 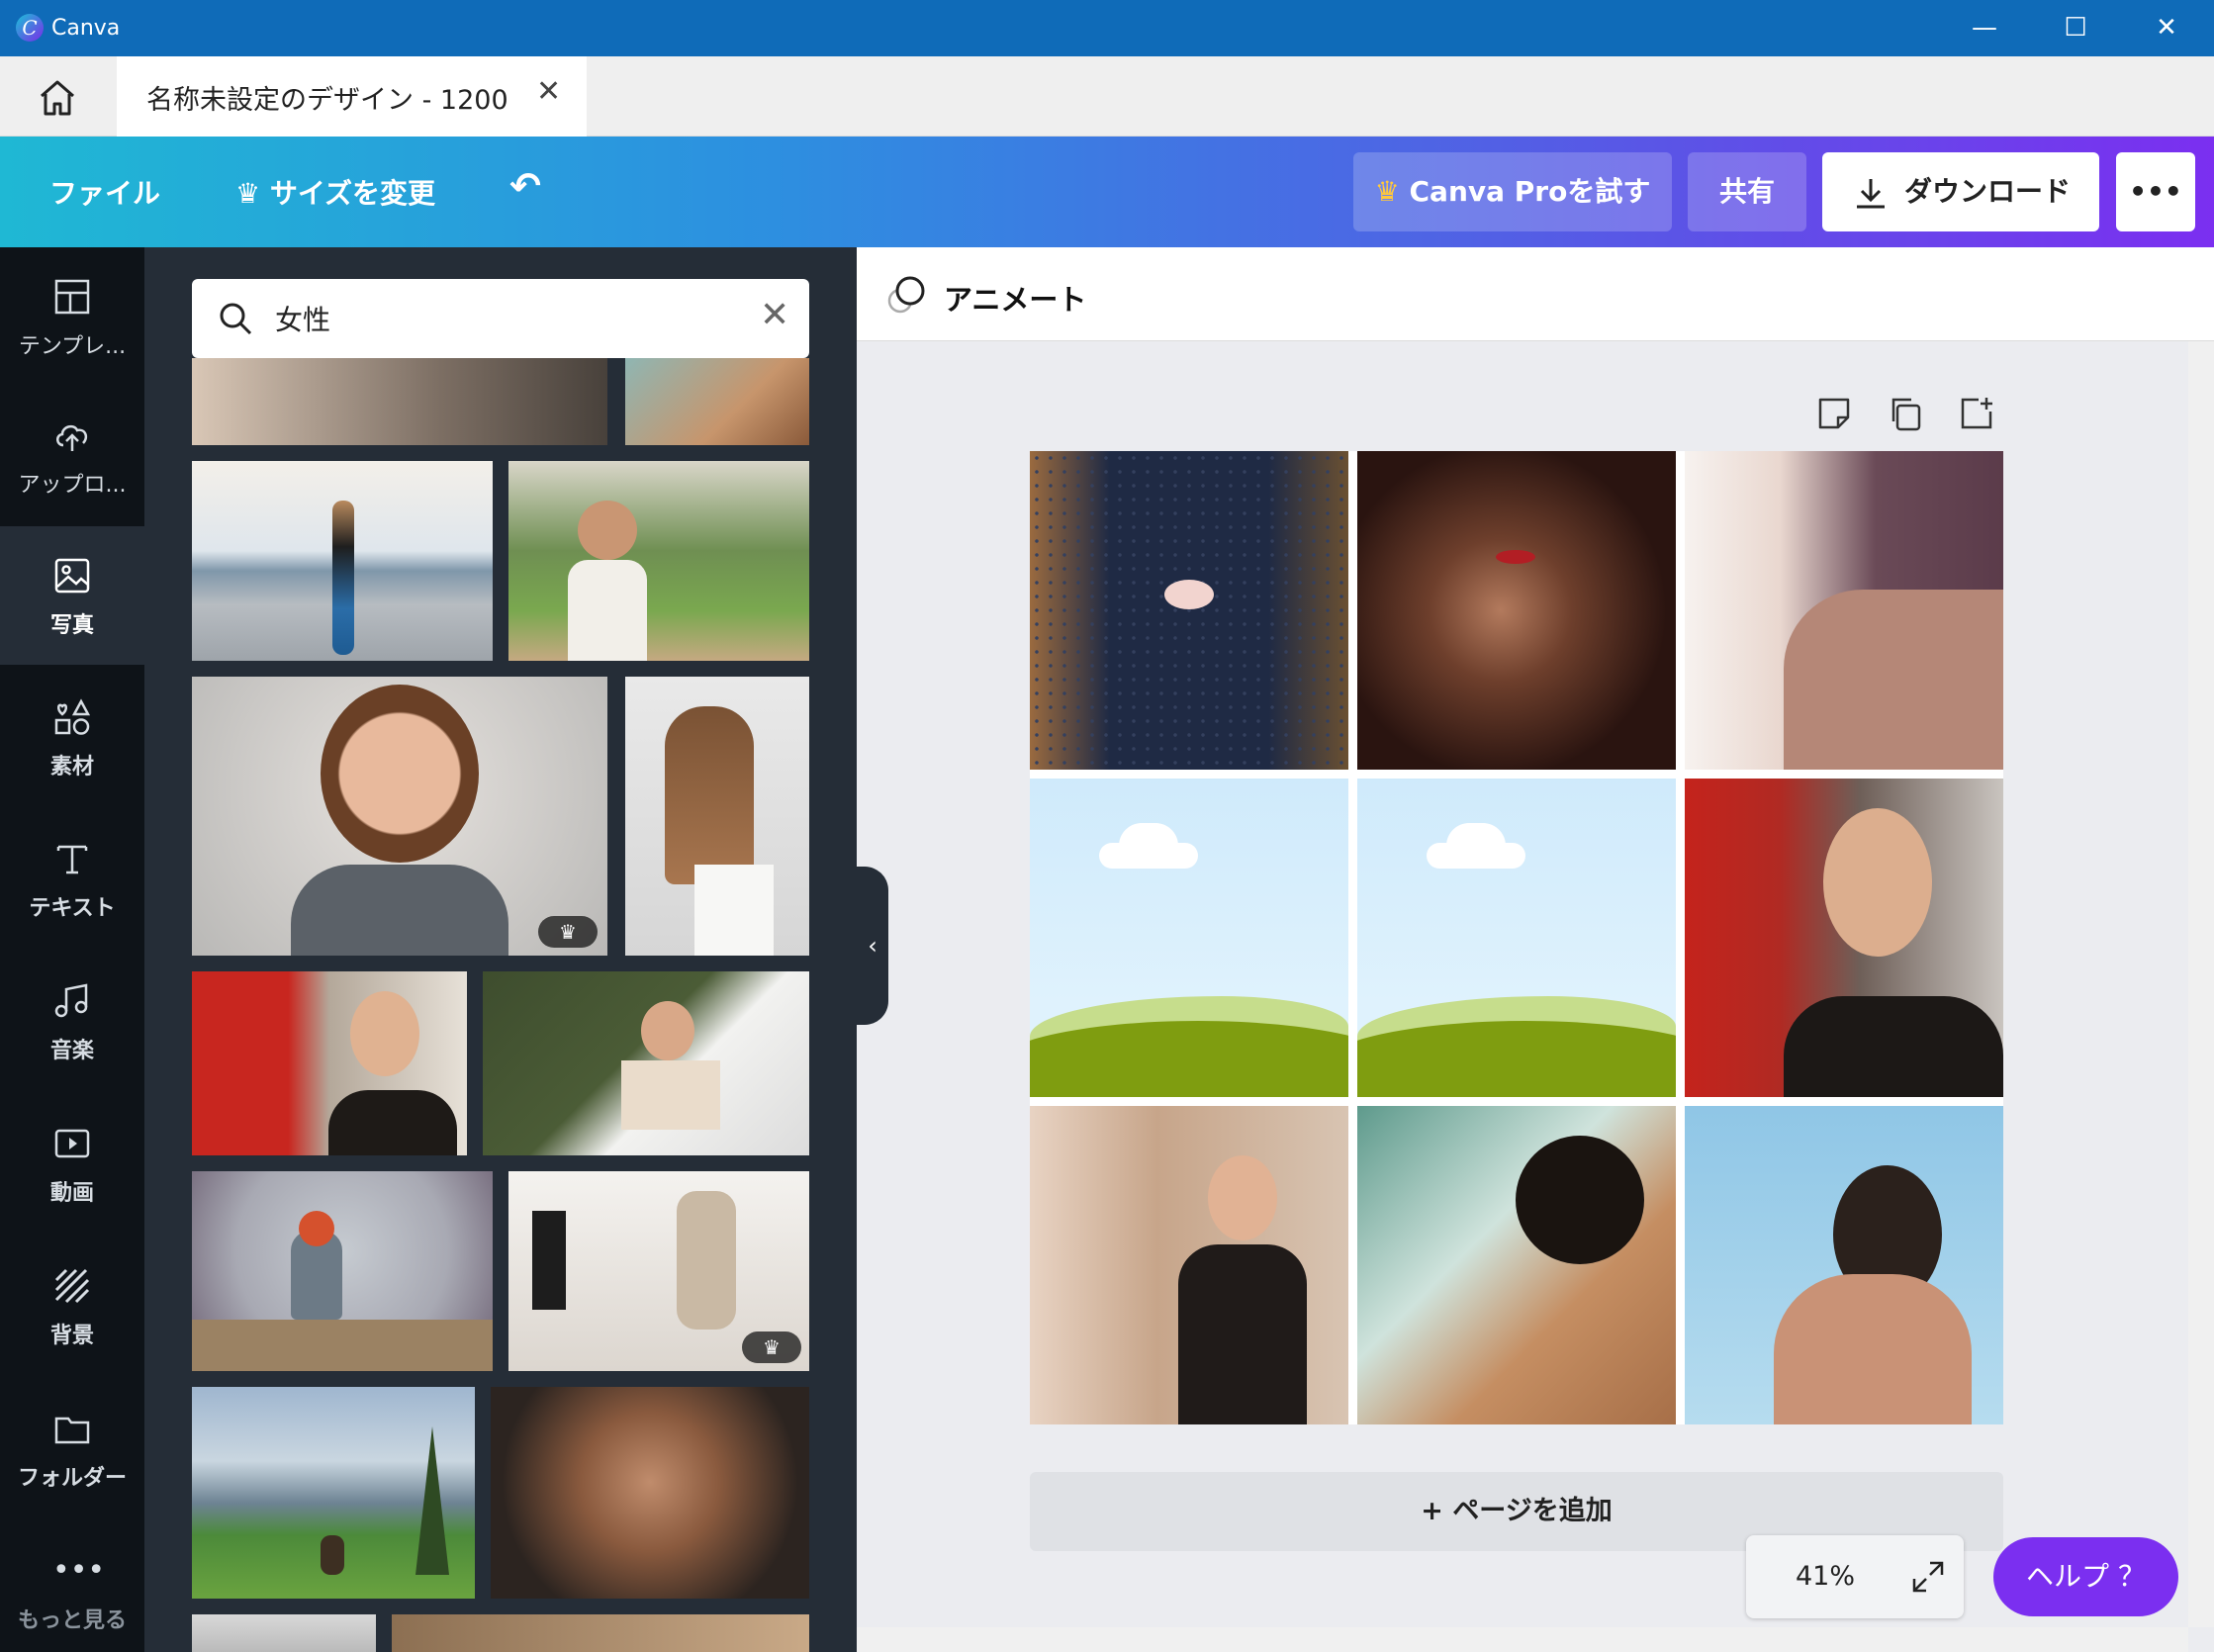 What do you see at coordinates (1522, 1639) in the screenshot?
I see `horizontal-scrollbar` at bounding box center [1522, 1639].